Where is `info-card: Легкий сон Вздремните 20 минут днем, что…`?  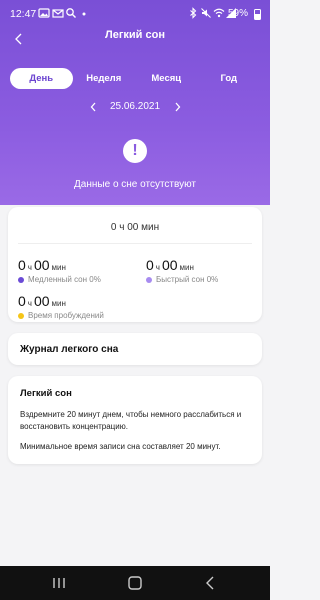 info-card: Легкий сон Вздремните 20 минут днем, что… is located at coordinates (135, 420).